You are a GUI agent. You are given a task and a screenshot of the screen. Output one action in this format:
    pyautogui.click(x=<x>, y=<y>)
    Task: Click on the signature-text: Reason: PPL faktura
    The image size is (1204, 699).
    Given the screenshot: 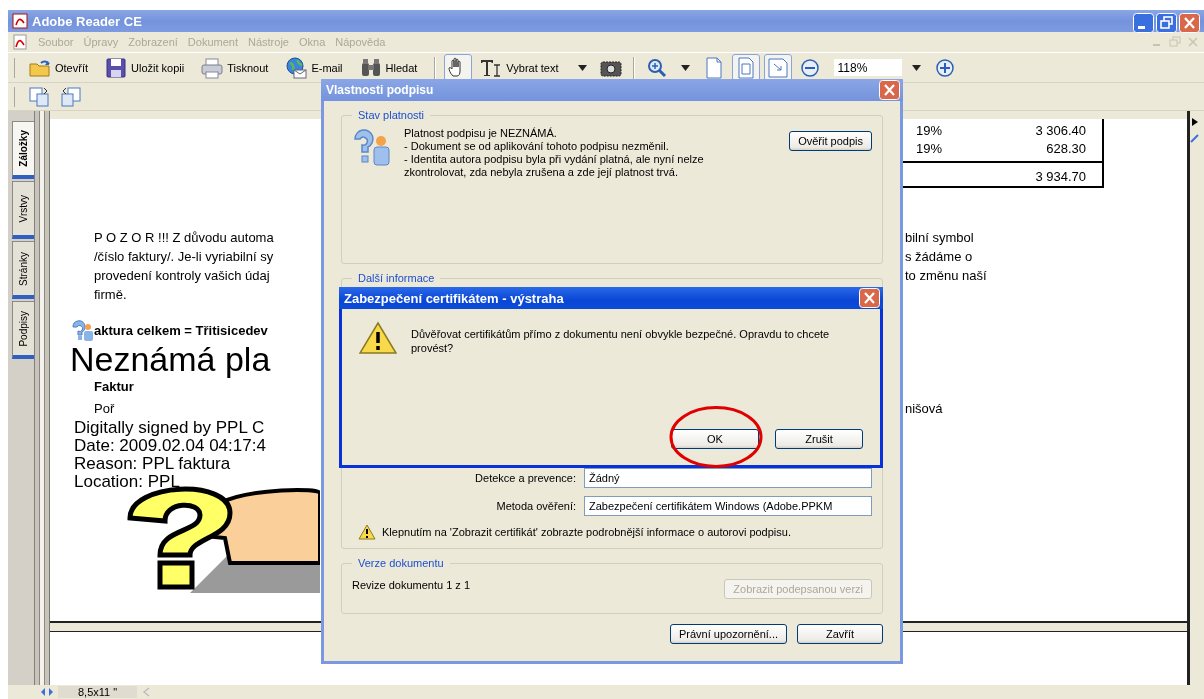 What is the action you would take?
    pyautogui.click(x=152, y=463)
    